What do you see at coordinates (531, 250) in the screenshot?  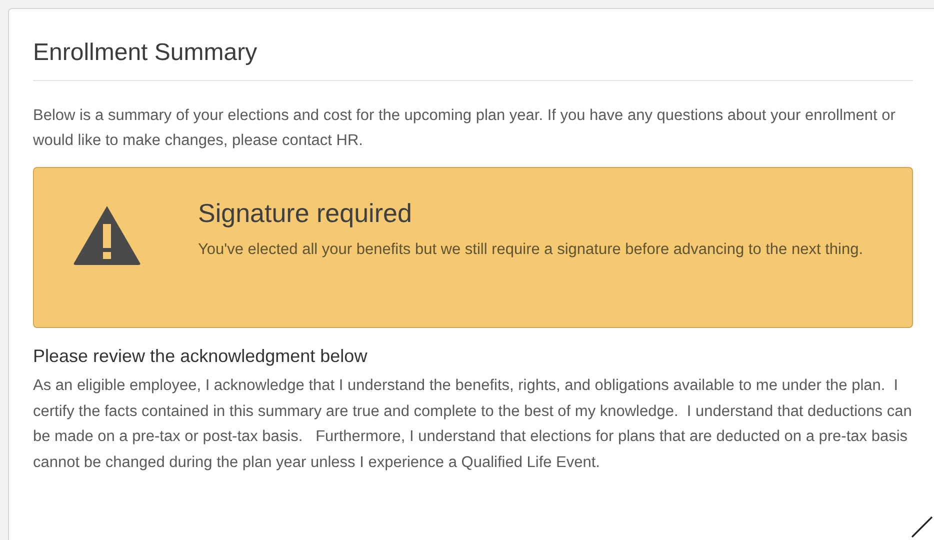 I see `alert-message: You've elected all your benefits but we still require a signature before advancing to the next thing.` at bounding box center [531, 250].